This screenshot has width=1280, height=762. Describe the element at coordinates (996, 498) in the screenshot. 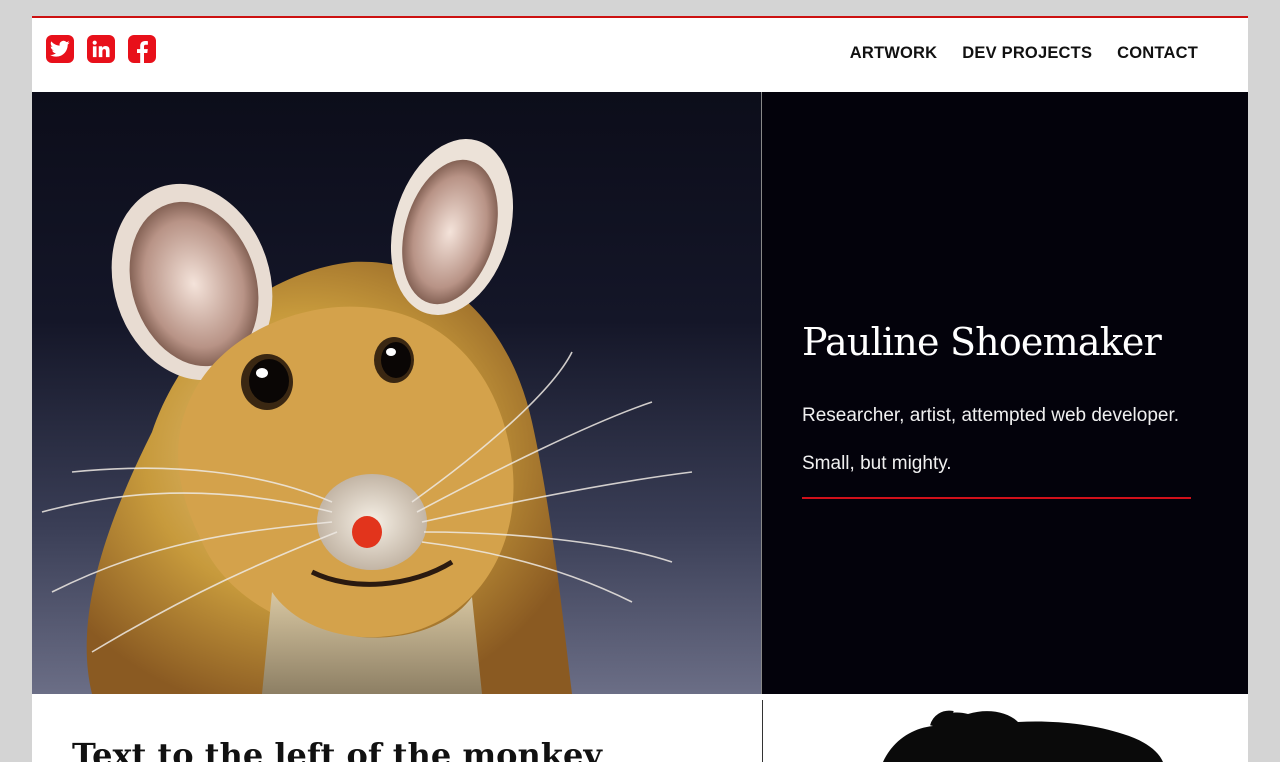

I see `hero-red-rule` at that location.